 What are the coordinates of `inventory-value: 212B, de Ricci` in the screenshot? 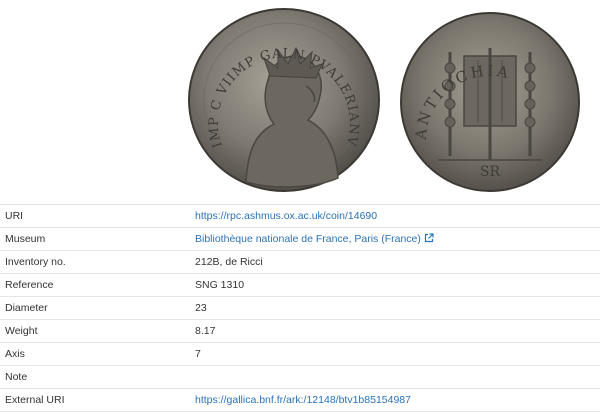 It's located at (397, 262).